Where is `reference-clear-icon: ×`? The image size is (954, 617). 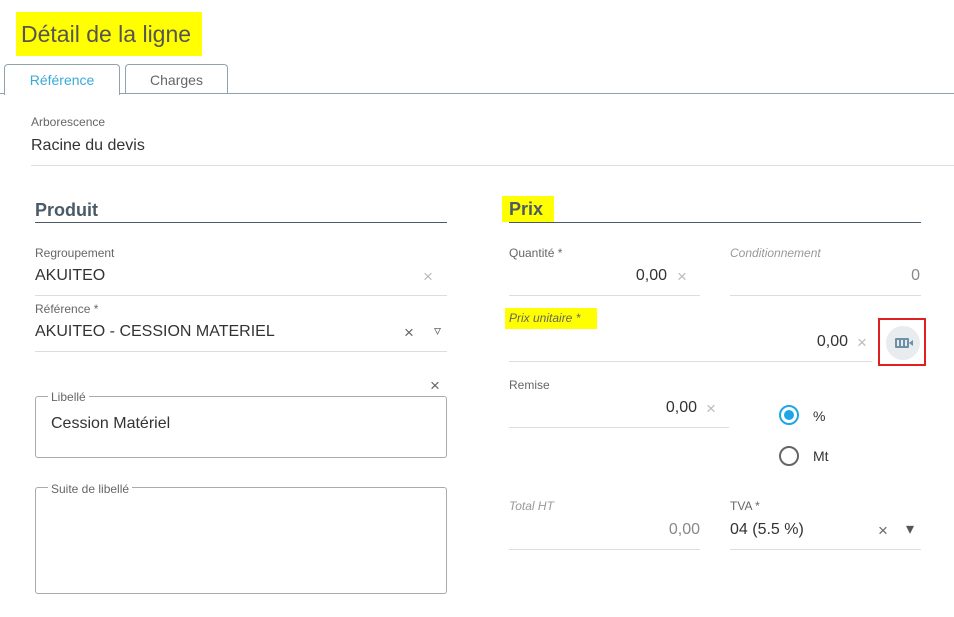
reference-clear-icon: × is located at coordinates (409, 332).